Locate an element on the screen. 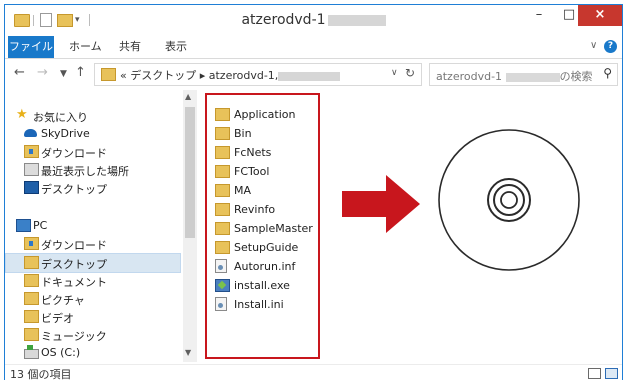 Image resolution: width=629 pixels, height=385 pixels. tab-share: 共有 is located at coordinates (130, 47).